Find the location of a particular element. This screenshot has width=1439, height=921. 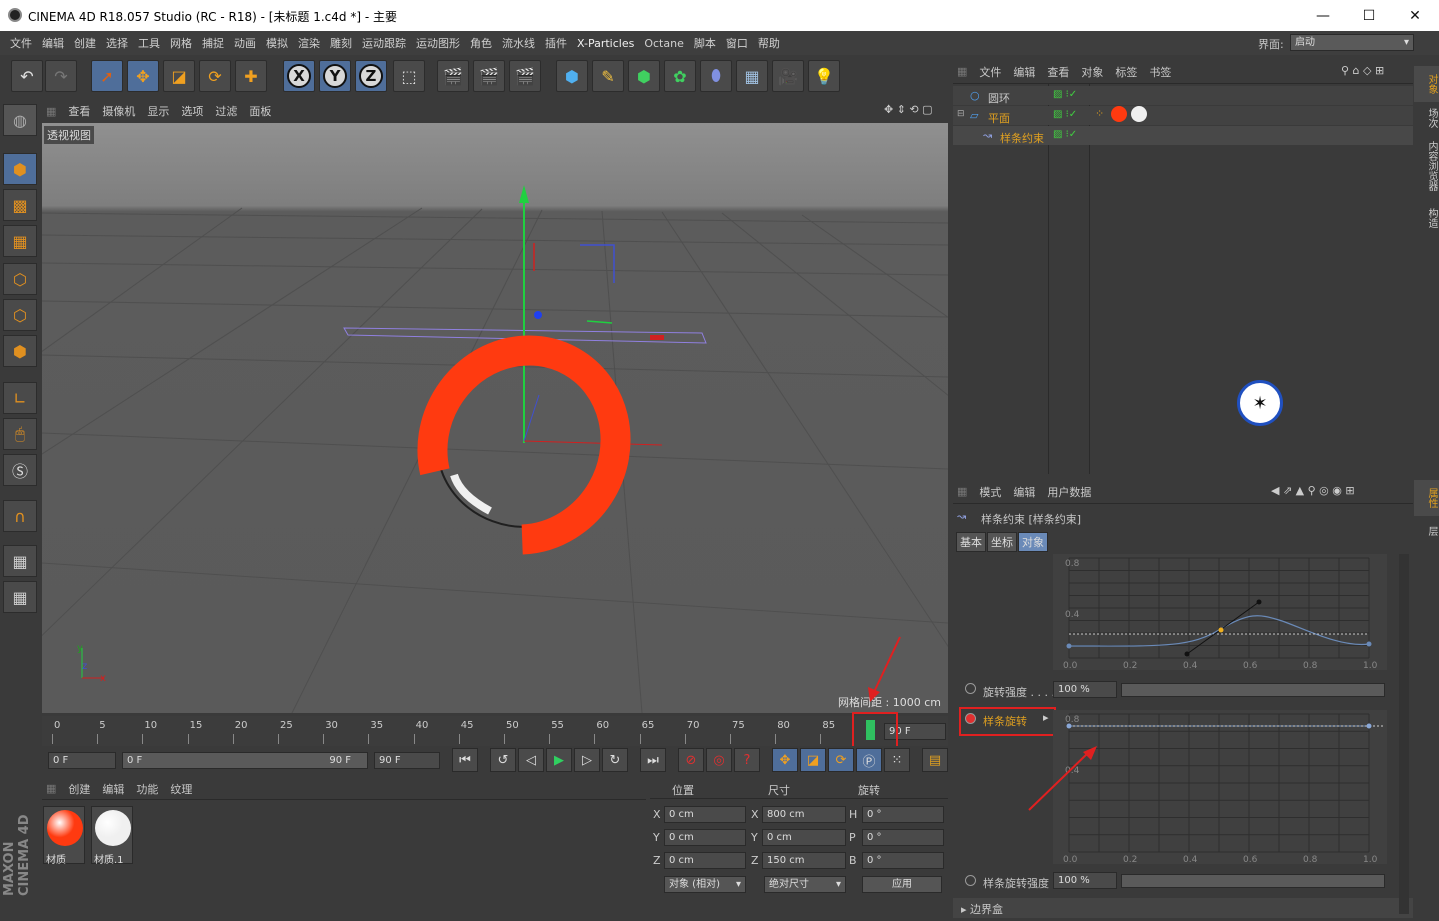

tab-attributes: 属性 is located at coordinates (1426, 498).